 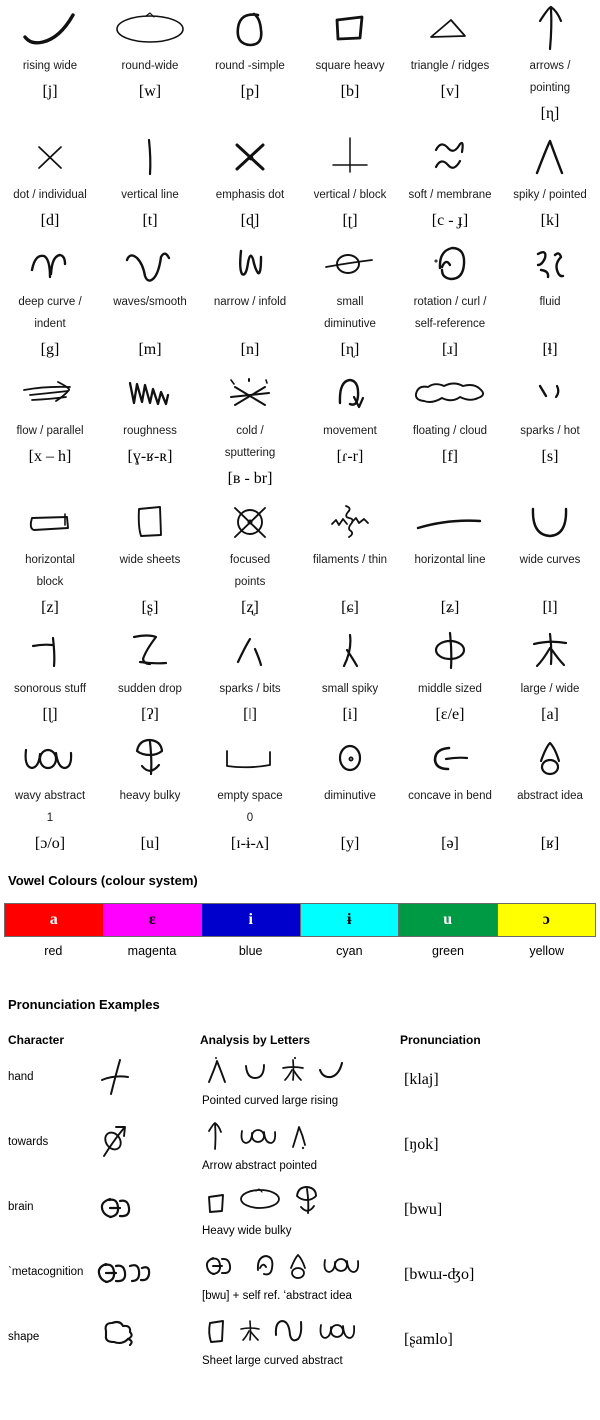 What do you see at coordinates (36, 1040) in the screenshot?
I see `column-header-character: Character` at bounding box center [36, 1040].